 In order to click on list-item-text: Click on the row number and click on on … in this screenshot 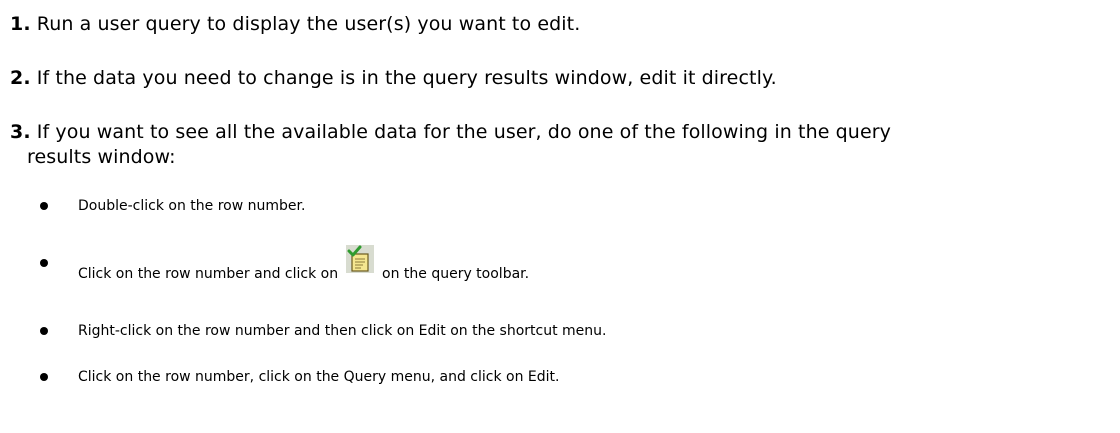, I will do `click(304, 264)`.